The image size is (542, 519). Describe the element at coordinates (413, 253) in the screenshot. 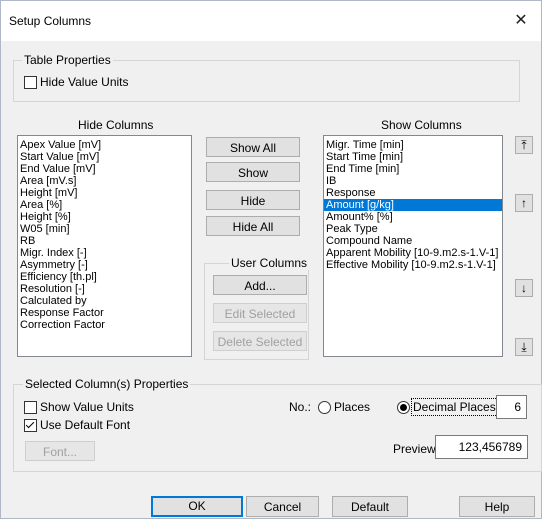

I see `list-item: Apparent Mobility [10-9.m2.s-1.V-1]` at that location.